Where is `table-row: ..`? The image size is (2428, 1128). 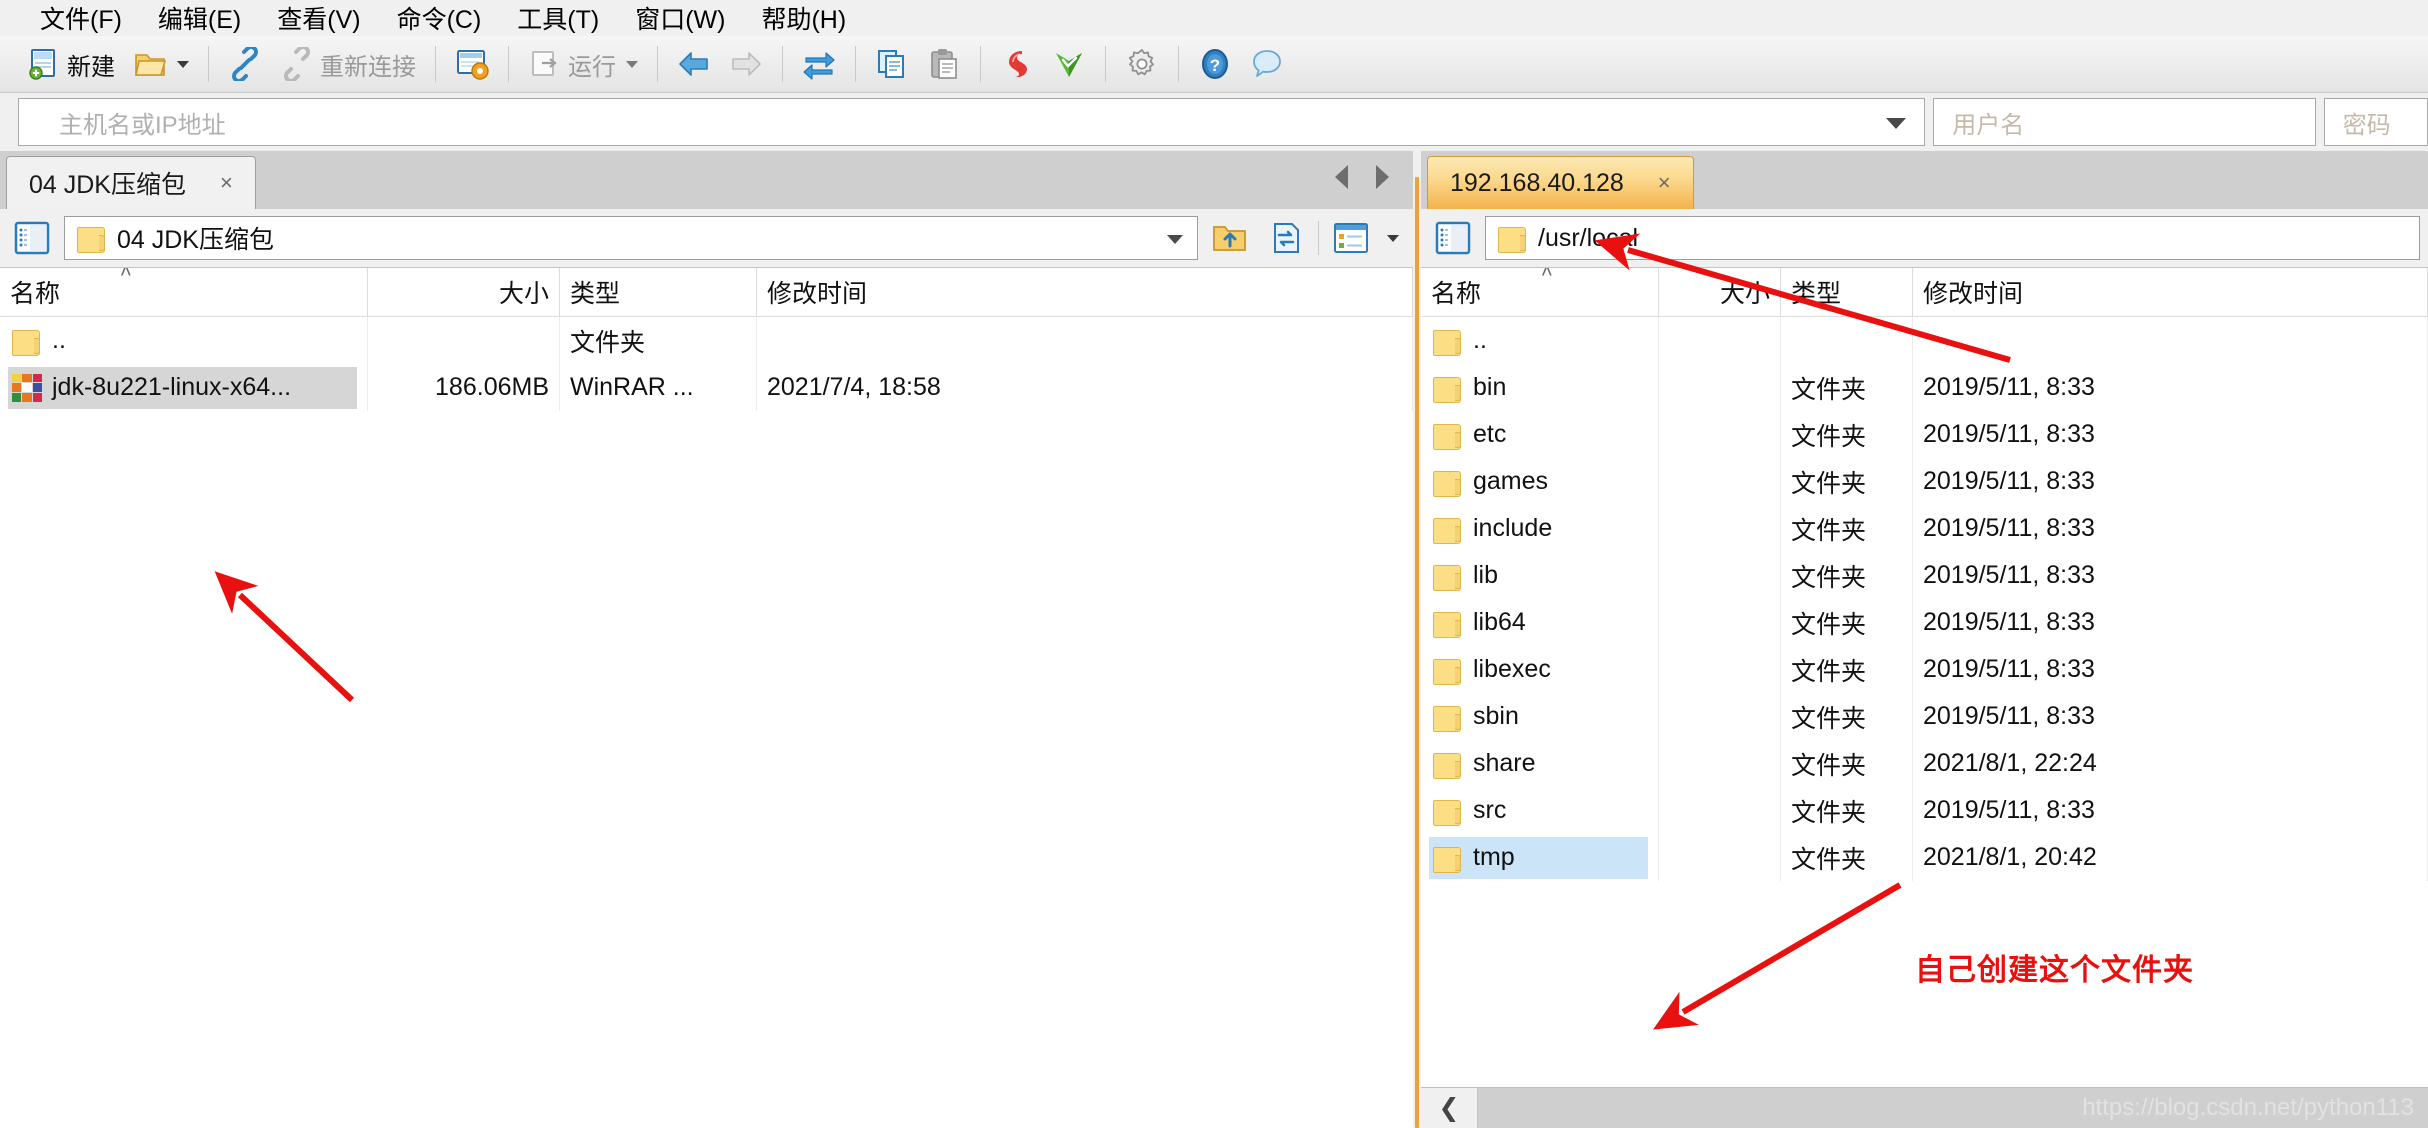
table-row: .. is located at coordinates (1924, 340).